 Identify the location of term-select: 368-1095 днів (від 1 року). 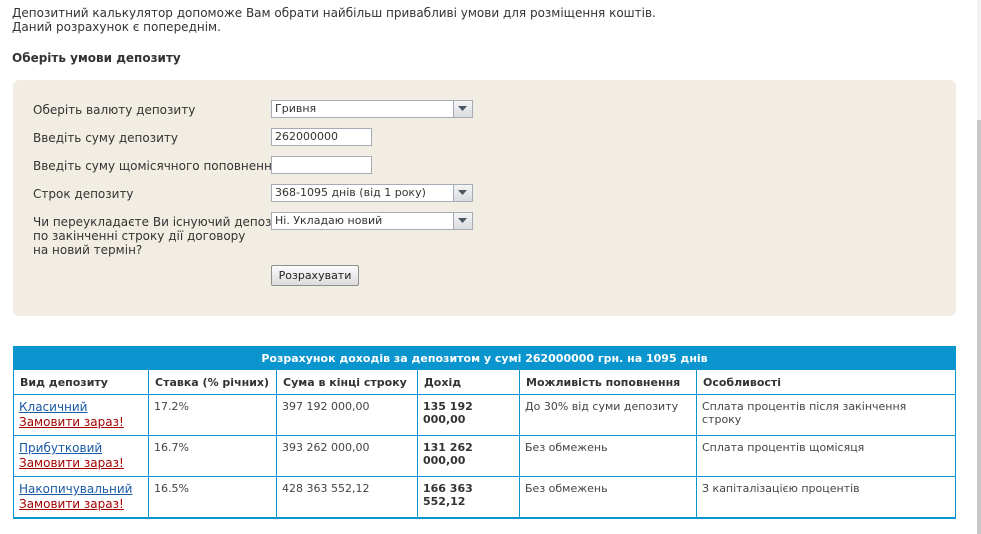
(372, 193).